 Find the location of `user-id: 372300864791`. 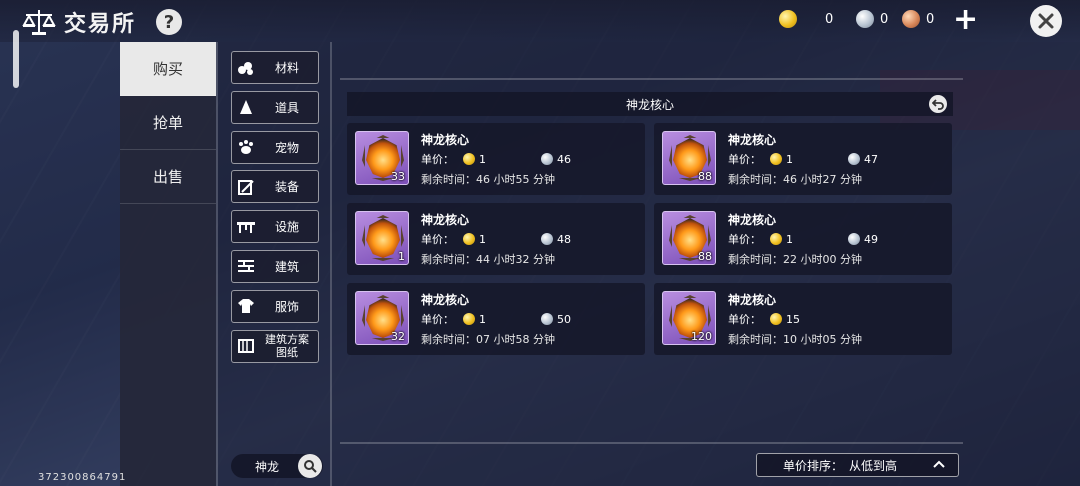

user-id: 372300864791 is located at coordinates (82, 477).